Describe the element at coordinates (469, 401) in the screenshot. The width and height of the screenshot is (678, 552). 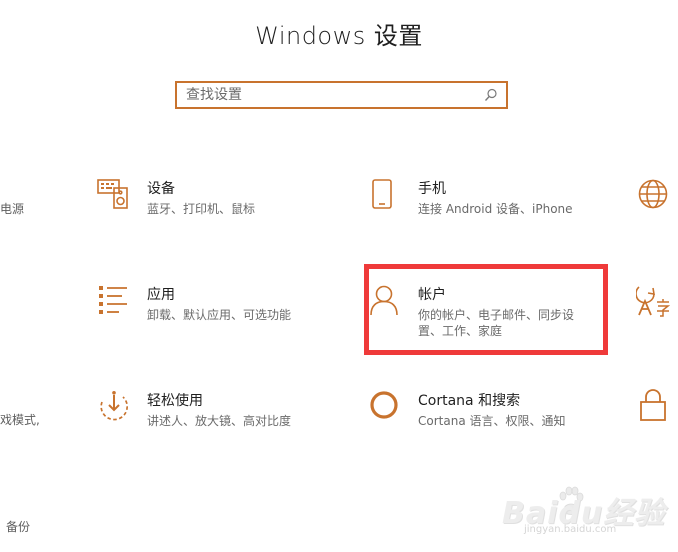
I see `tile-cortana-title: Cortana 和搜索` at that location.